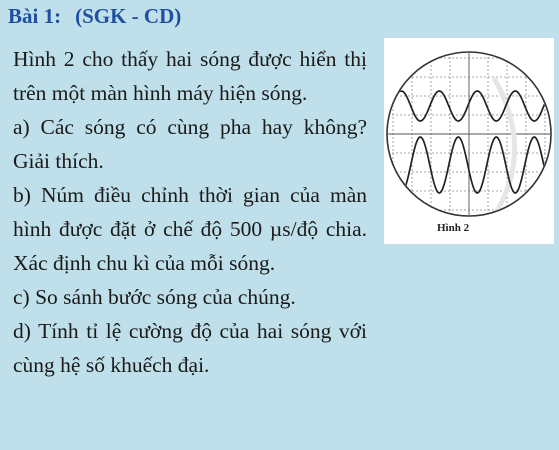 This screenshot has height=450, width=559. I want to click on oscilloscope-figure: Hình 2, so click(469, 141).